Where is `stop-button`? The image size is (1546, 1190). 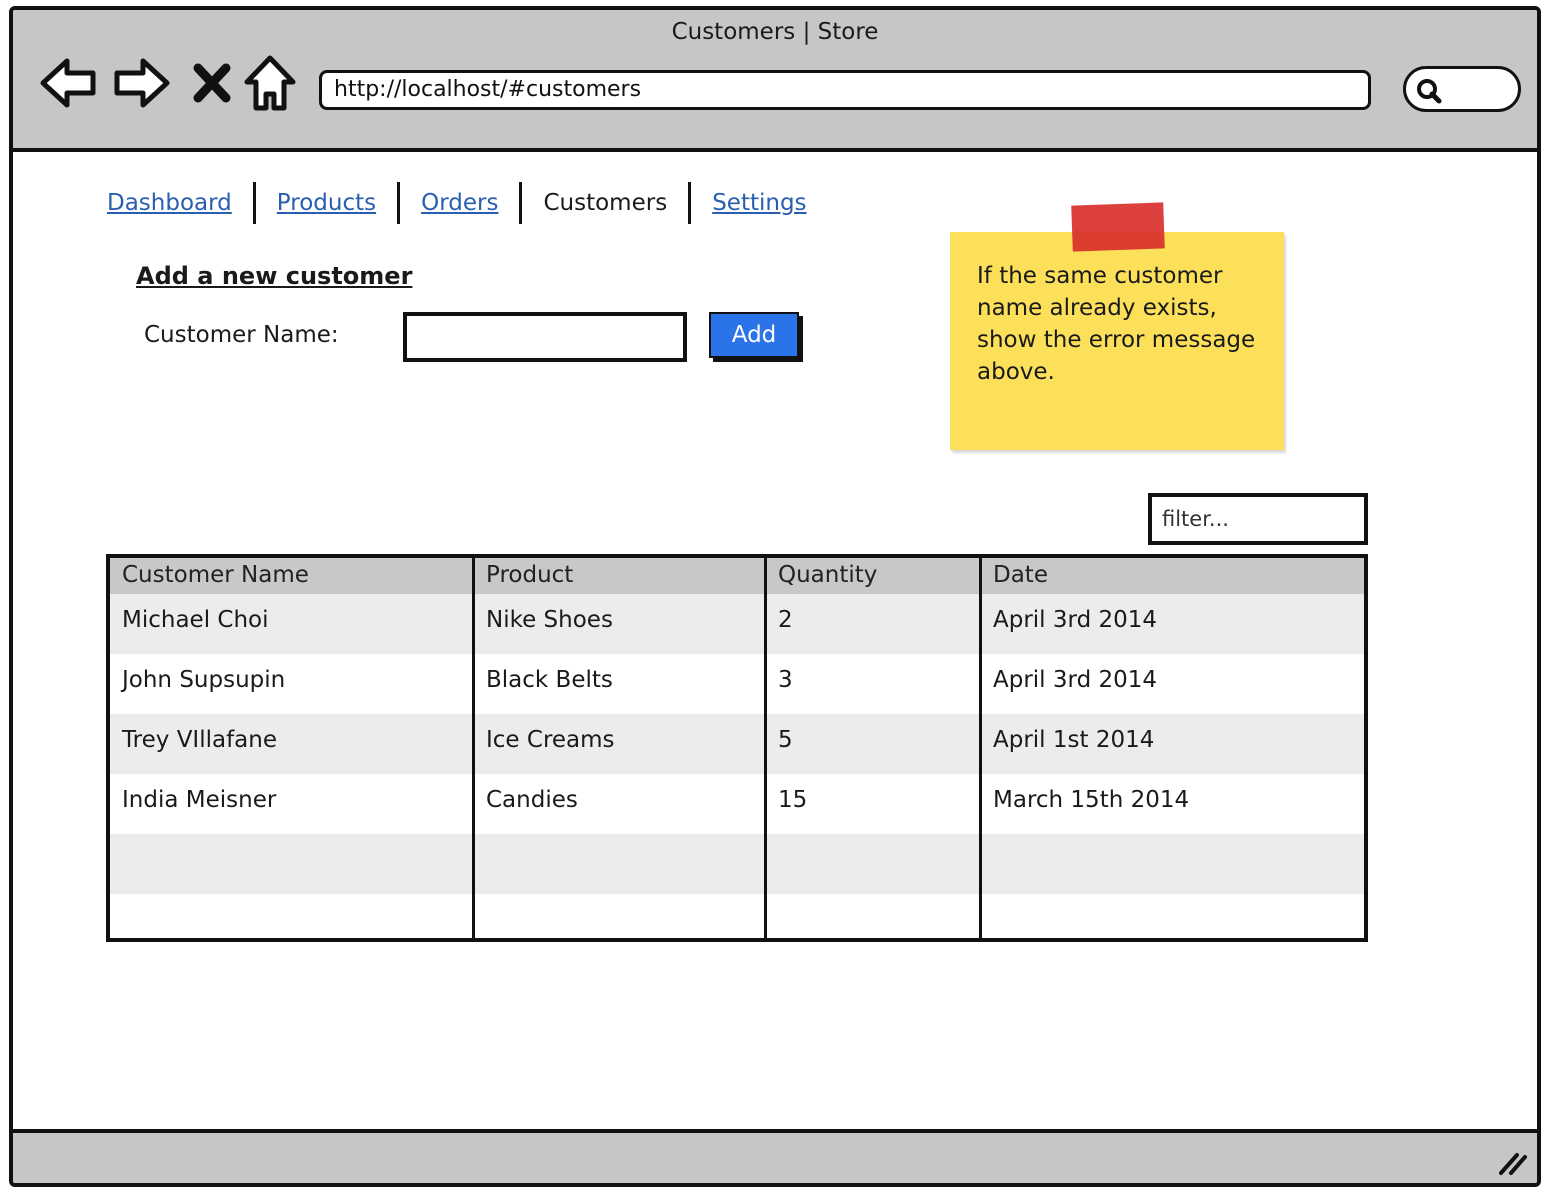
stop-button is located at coordinates (212, 83).